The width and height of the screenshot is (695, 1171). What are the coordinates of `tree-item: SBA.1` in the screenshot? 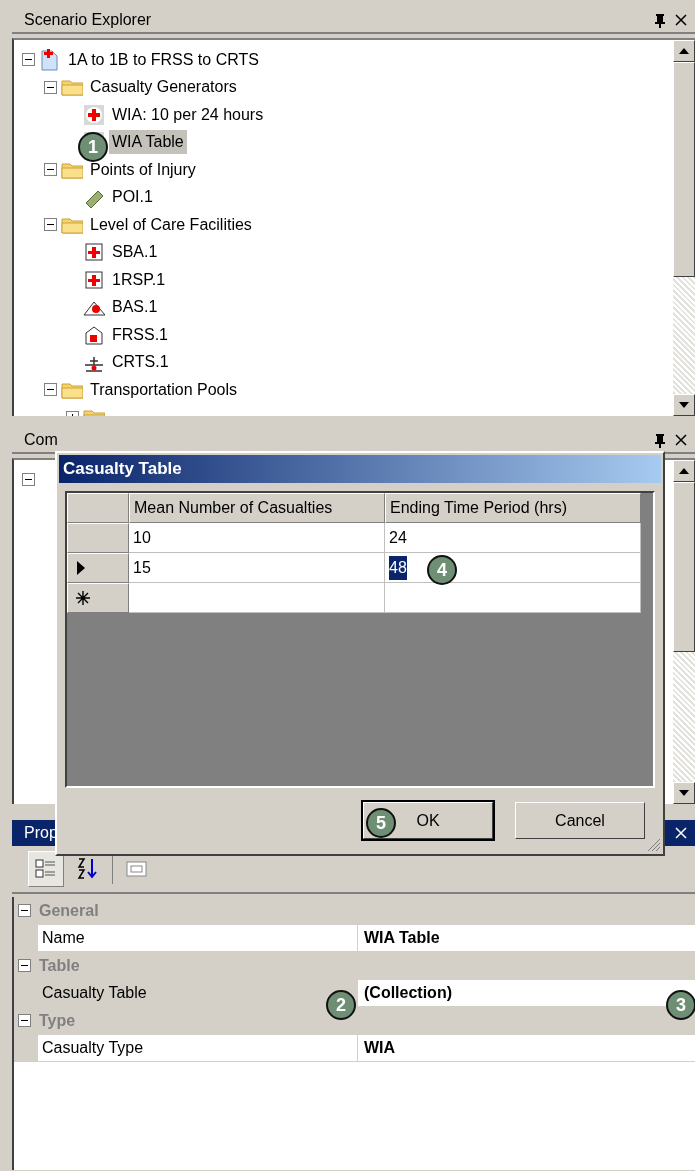 It's located at (135, 252).